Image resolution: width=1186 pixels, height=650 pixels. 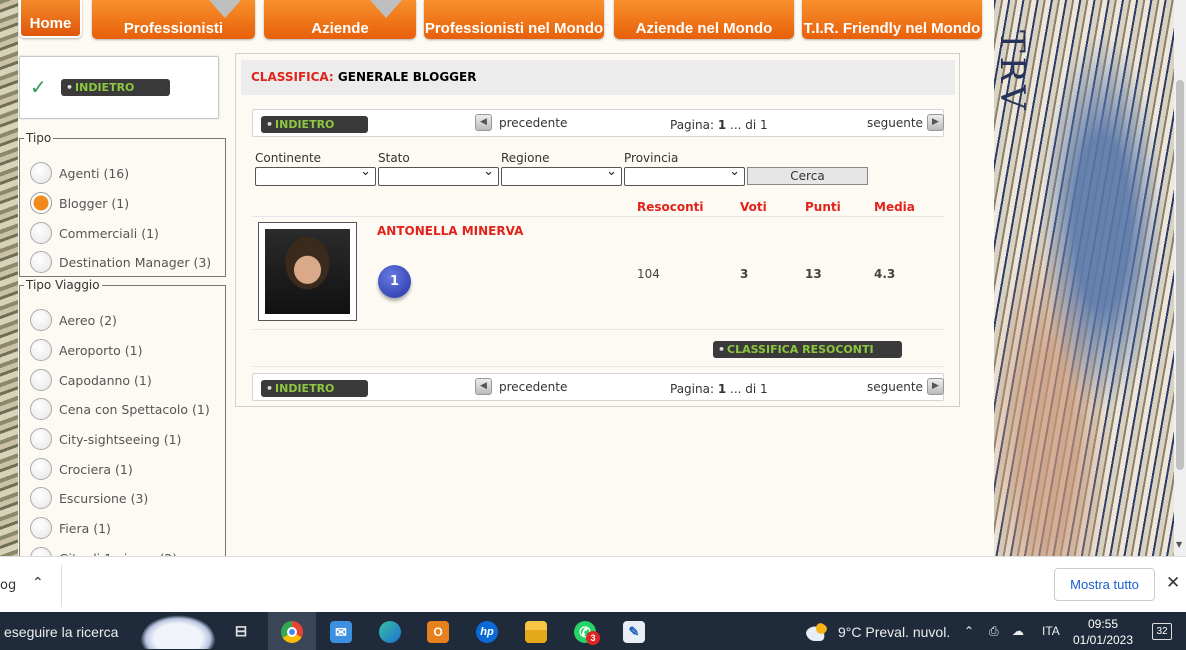 I want to click on close-icon: ✕, so click(x=1173, y=583).